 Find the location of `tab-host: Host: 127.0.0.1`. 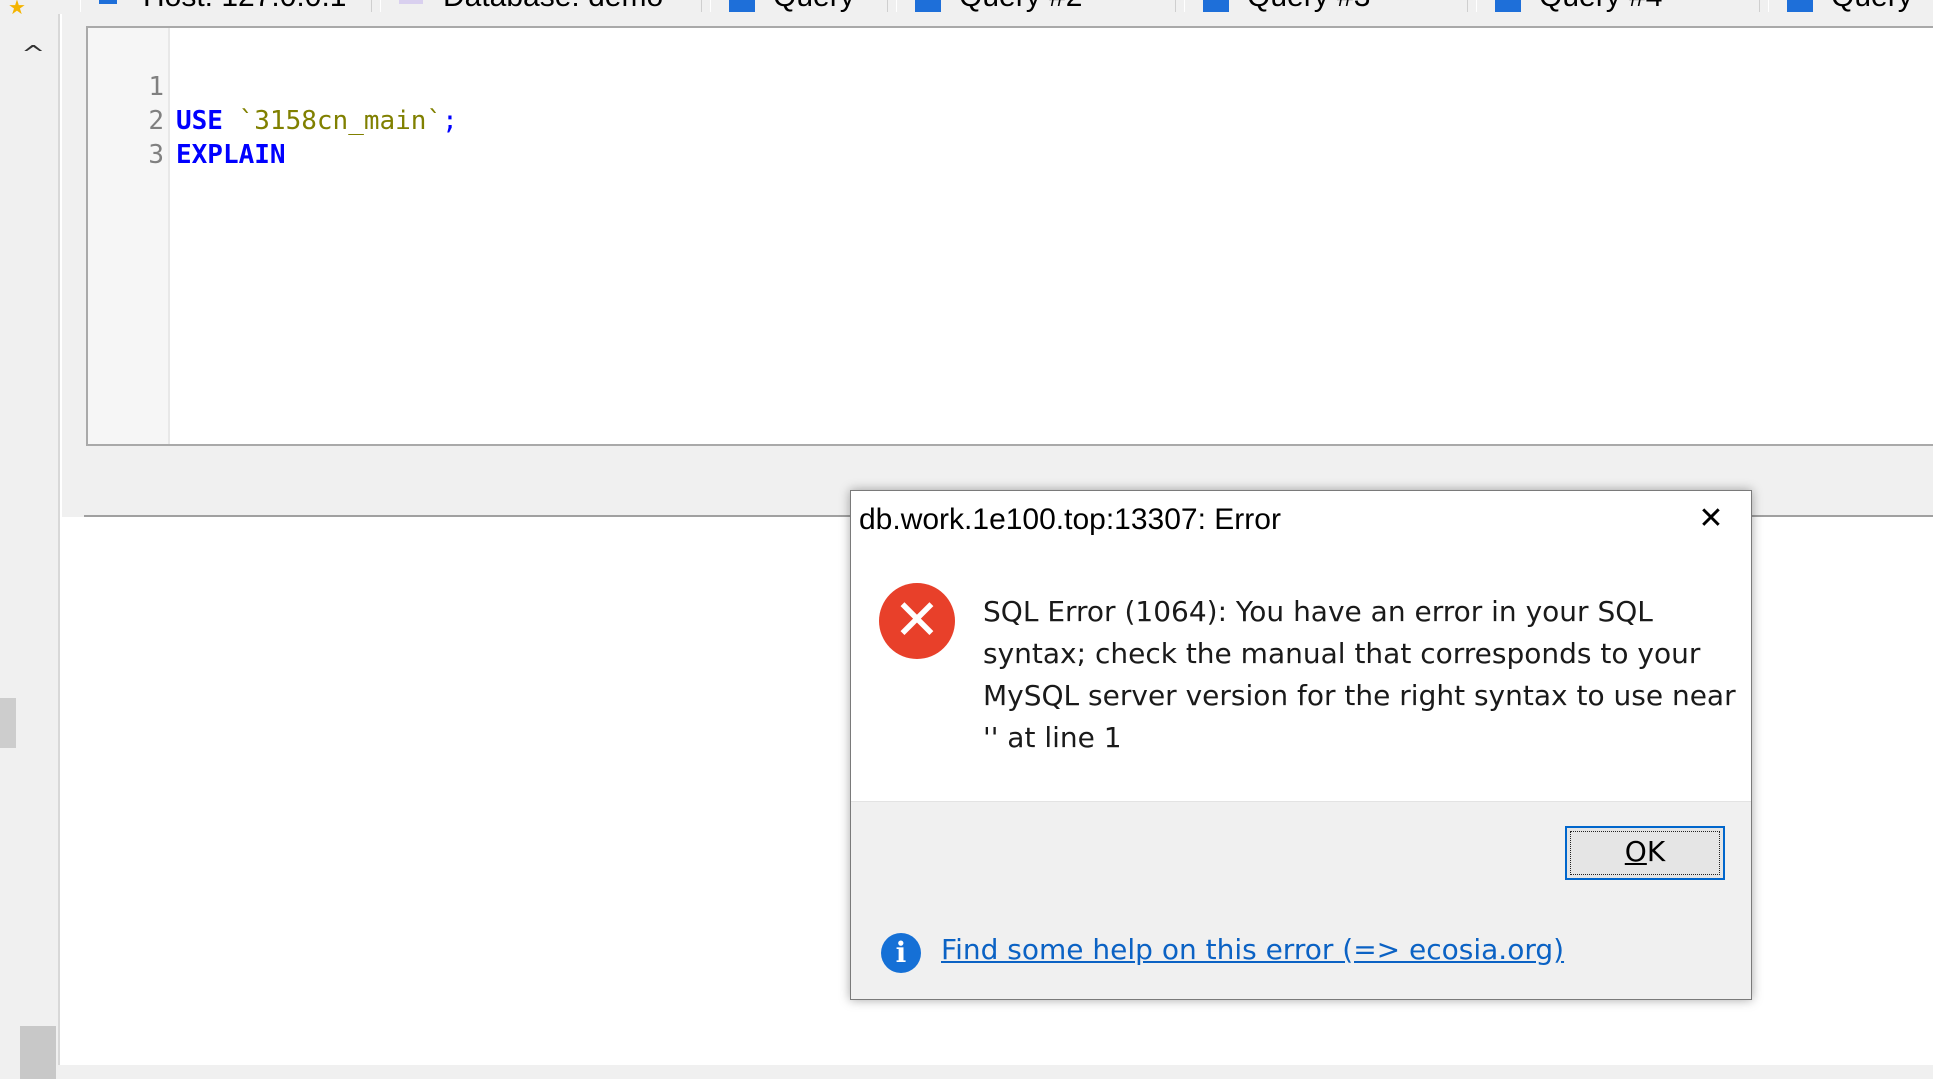

tab-host: Host: 127.0.0.1 is located at coordinates (226, 6).